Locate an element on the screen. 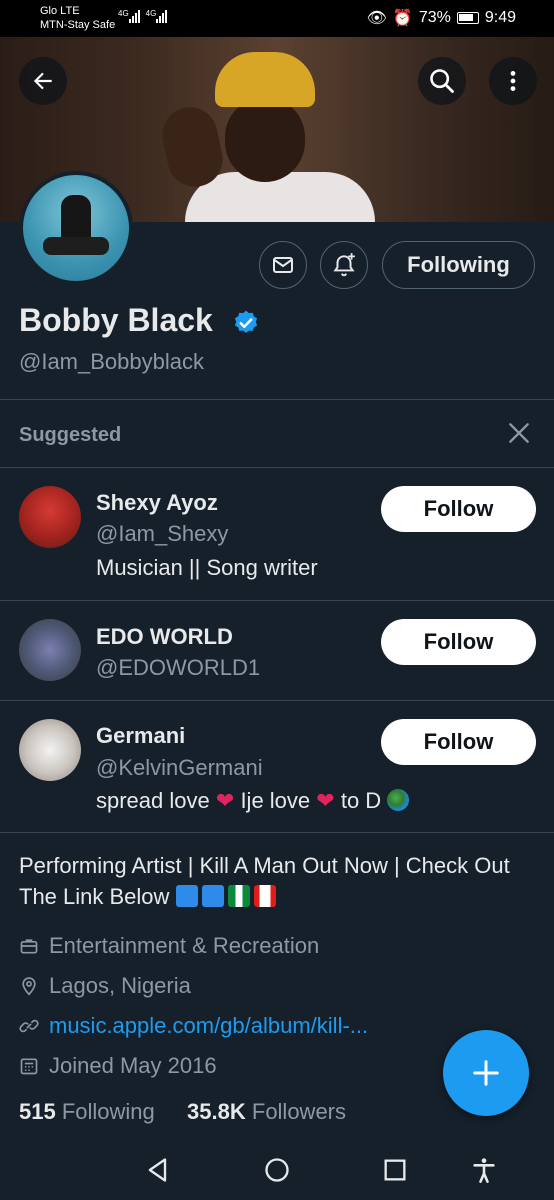  battery-icon is located at coordinates (467, 18).